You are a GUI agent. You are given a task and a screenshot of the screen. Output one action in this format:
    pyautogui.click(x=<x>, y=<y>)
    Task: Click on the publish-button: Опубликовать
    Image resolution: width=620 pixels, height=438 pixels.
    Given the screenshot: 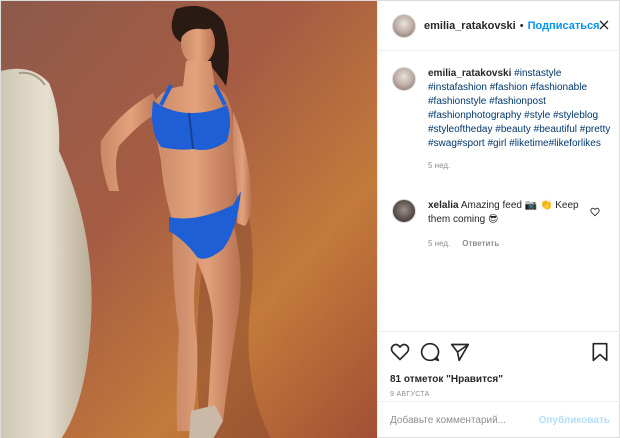 What is the action you would take?
    pyautogui.click(x=574, y=420)
    